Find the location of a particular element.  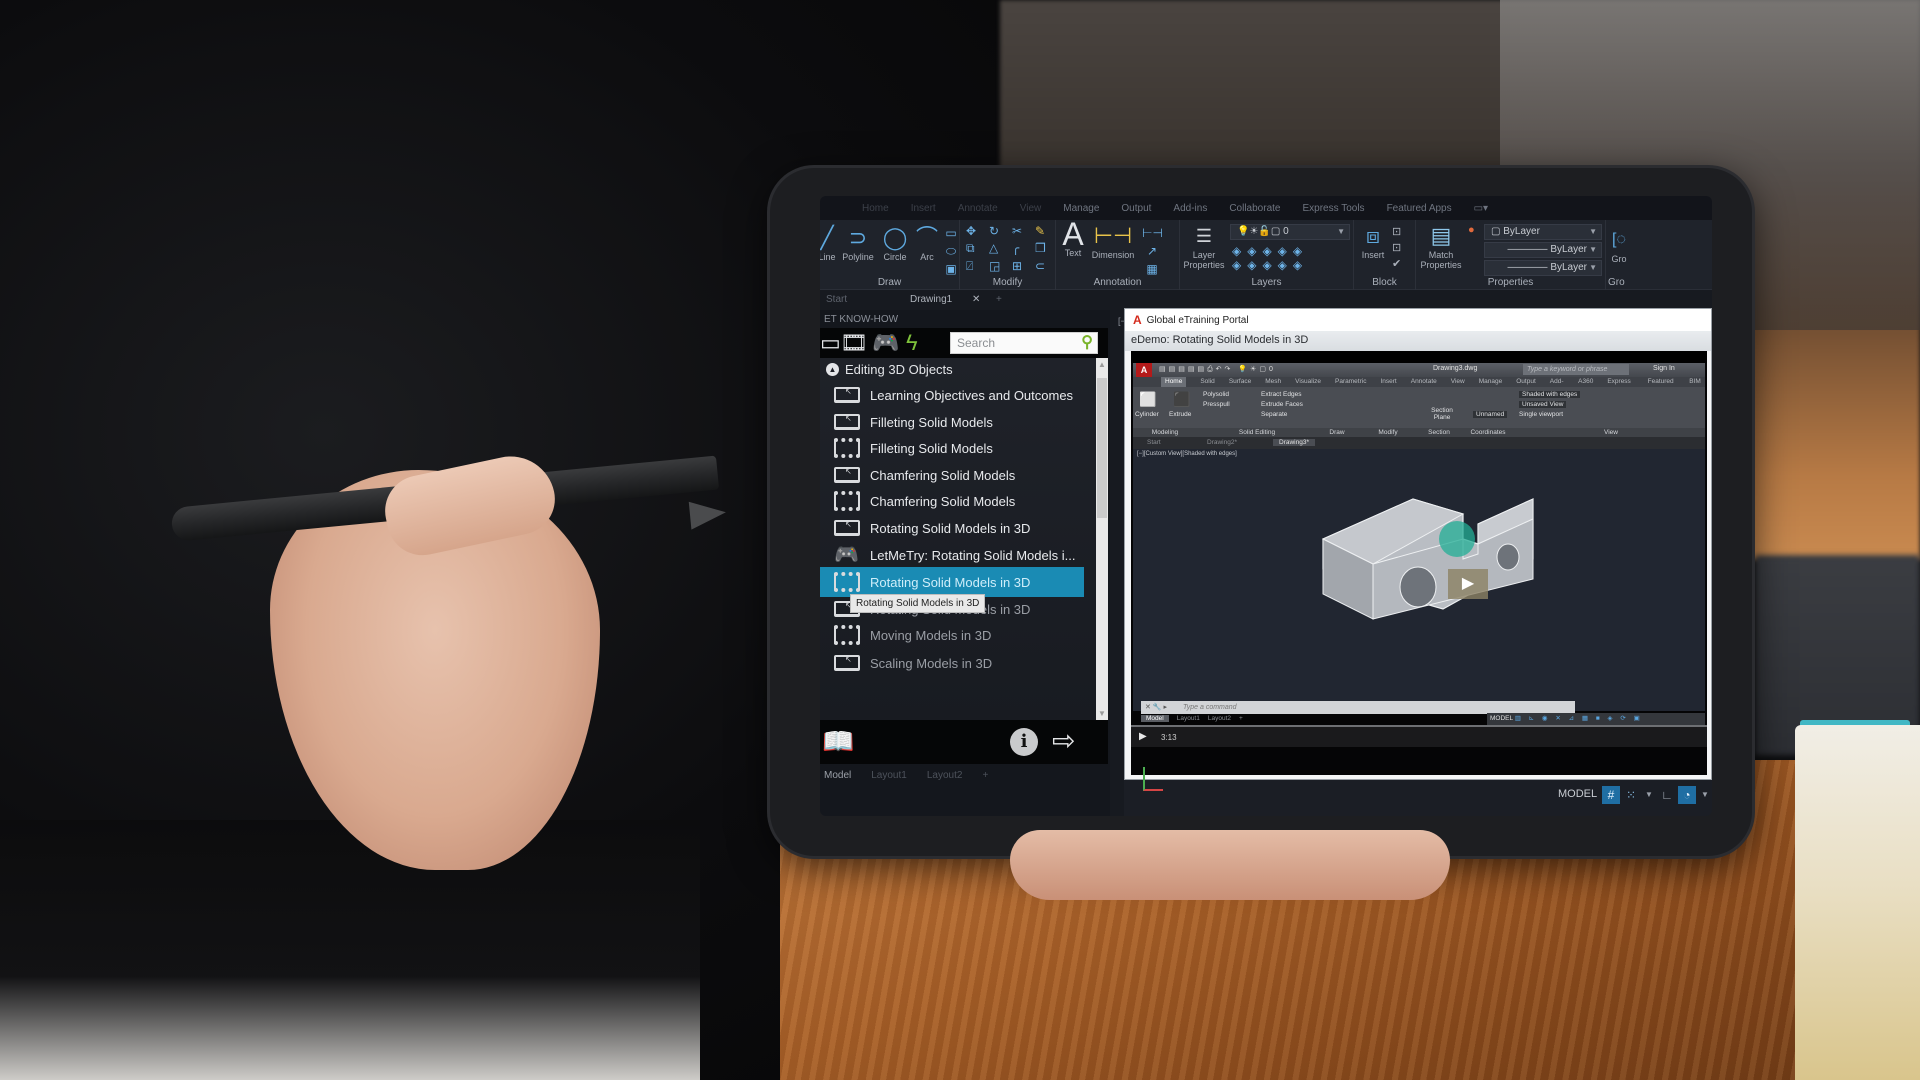

add-layout-button: + is located at coordinates (985, 775).